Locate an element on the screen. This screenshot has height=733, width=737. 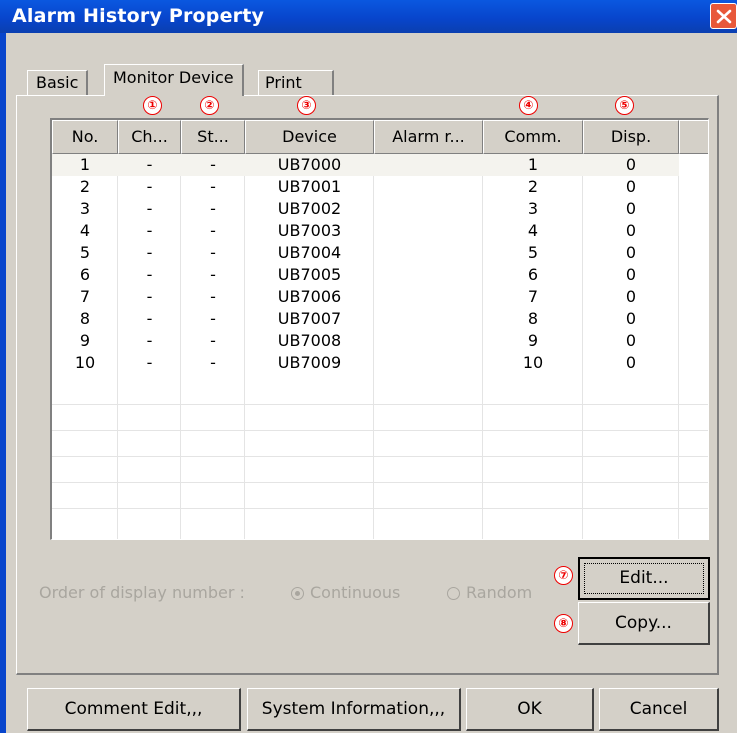
table-row: 2 - - UB7001 2 0 is located at coordinates (380, 187).